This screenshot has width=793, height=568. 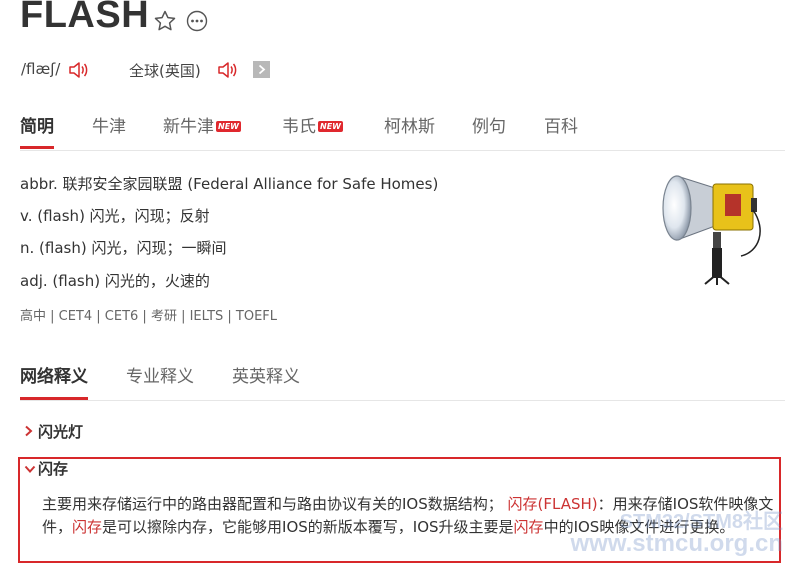 What do you see at coordinates (149, 316) in the screenshot?
I see `exam-tags: 高中 | CET4 | CET6 | 考研 | IELTS | TOEFL` at bounding box center [149, 316].